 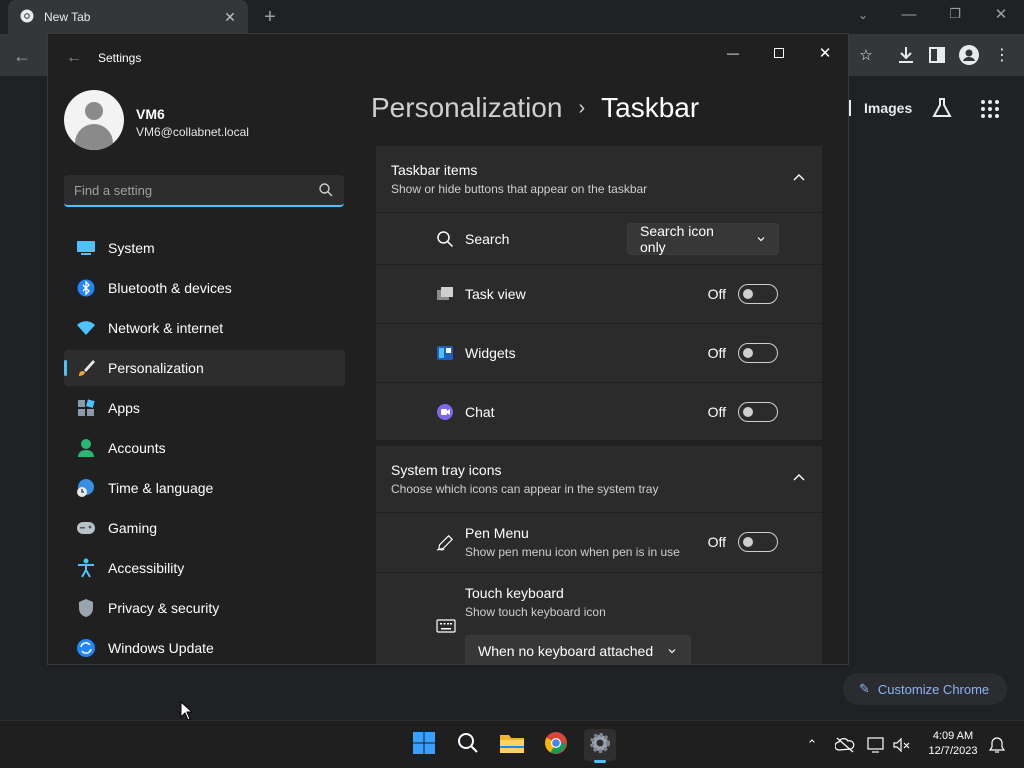 What do you see at coordinates (204, 488) in the screenshot?
I see `nav-item-time-language: Time & language` at bounding box center [204, 488].